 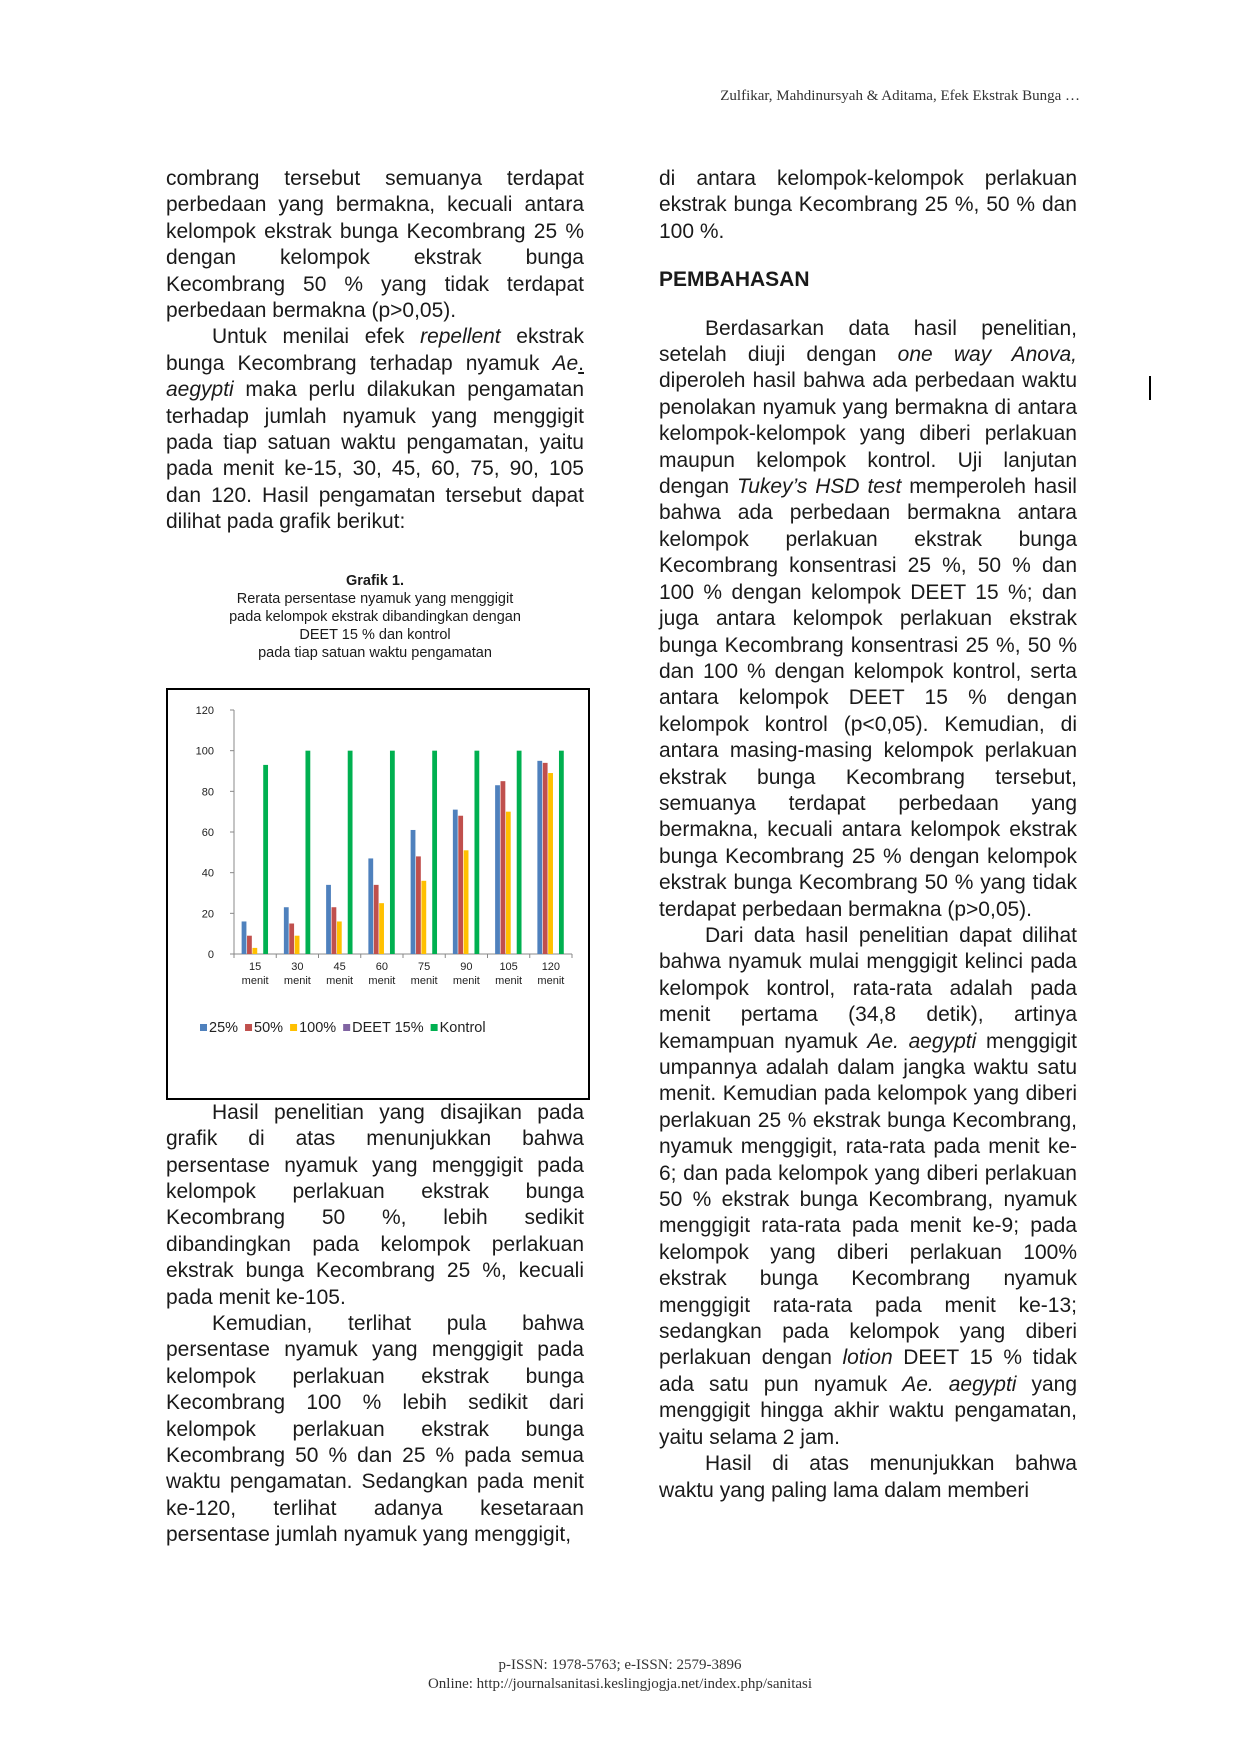 I want to click on legend-label: DEET 15%, so click(x=388, y=1028).